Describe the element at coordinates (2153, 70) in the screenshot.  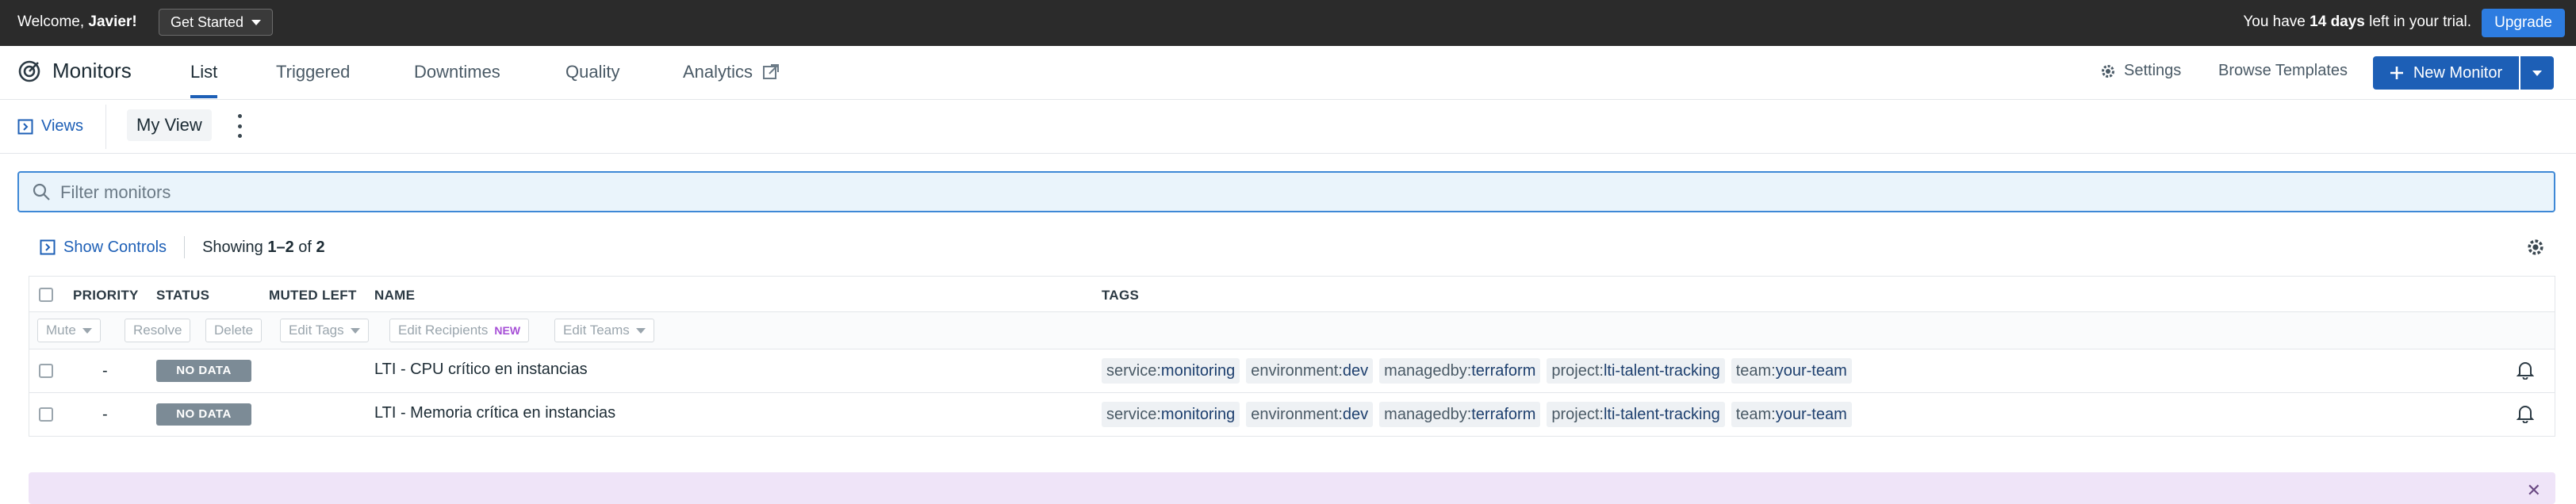
I see `settings-label: Settings` at that location.